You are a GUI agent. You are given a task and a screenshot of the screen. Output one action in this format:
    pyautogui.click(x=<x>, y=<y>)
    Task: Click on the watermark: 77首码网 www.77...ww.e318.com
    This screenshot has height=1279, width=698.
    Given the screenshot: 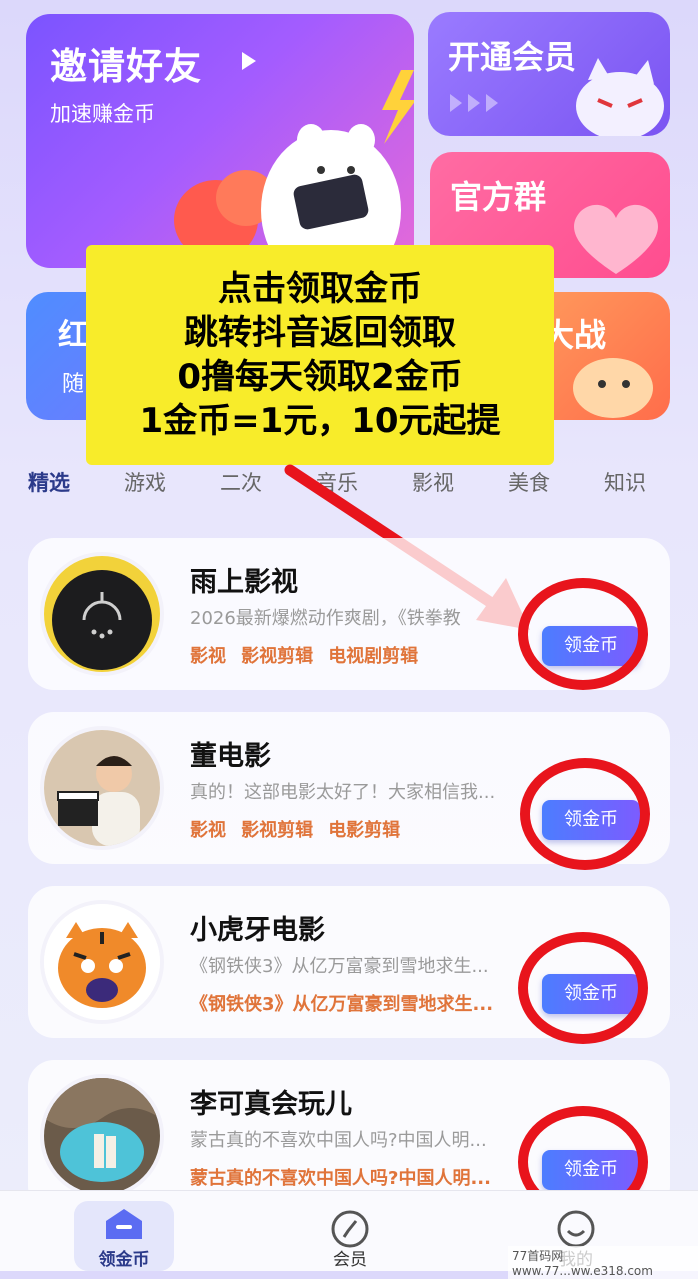 What is the action you would take?
    pyautogui.click(x=603, y=1262)
    